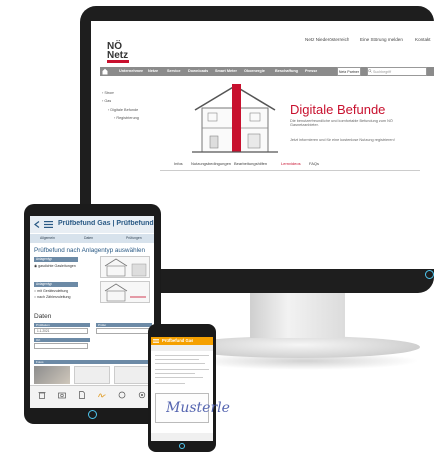 This screenshot has width=434, height=452. I want to click on settings-icon, so click(142, 395).